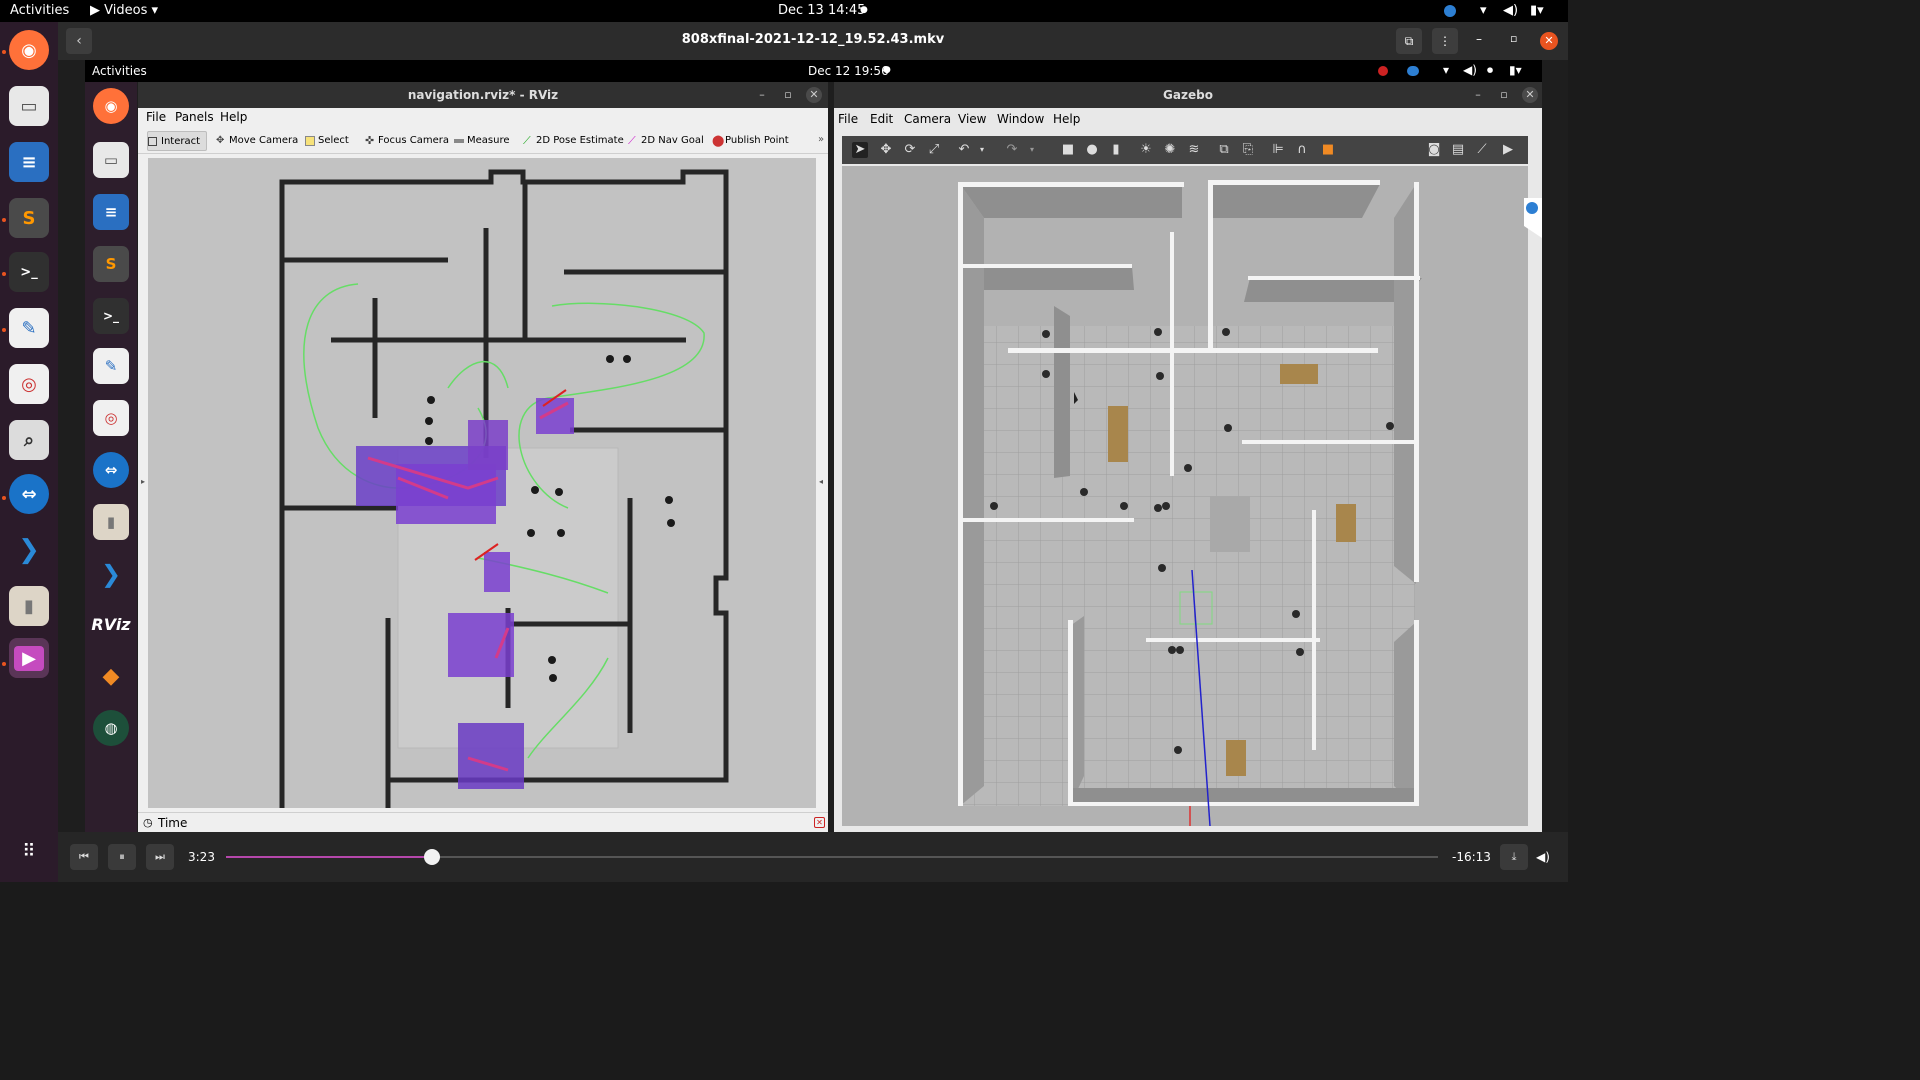 The height and width of the screenshot is (1080, 1920). Describe the element at coordinates (832, 857) in the screenshot. I see `seek-track` at that location.